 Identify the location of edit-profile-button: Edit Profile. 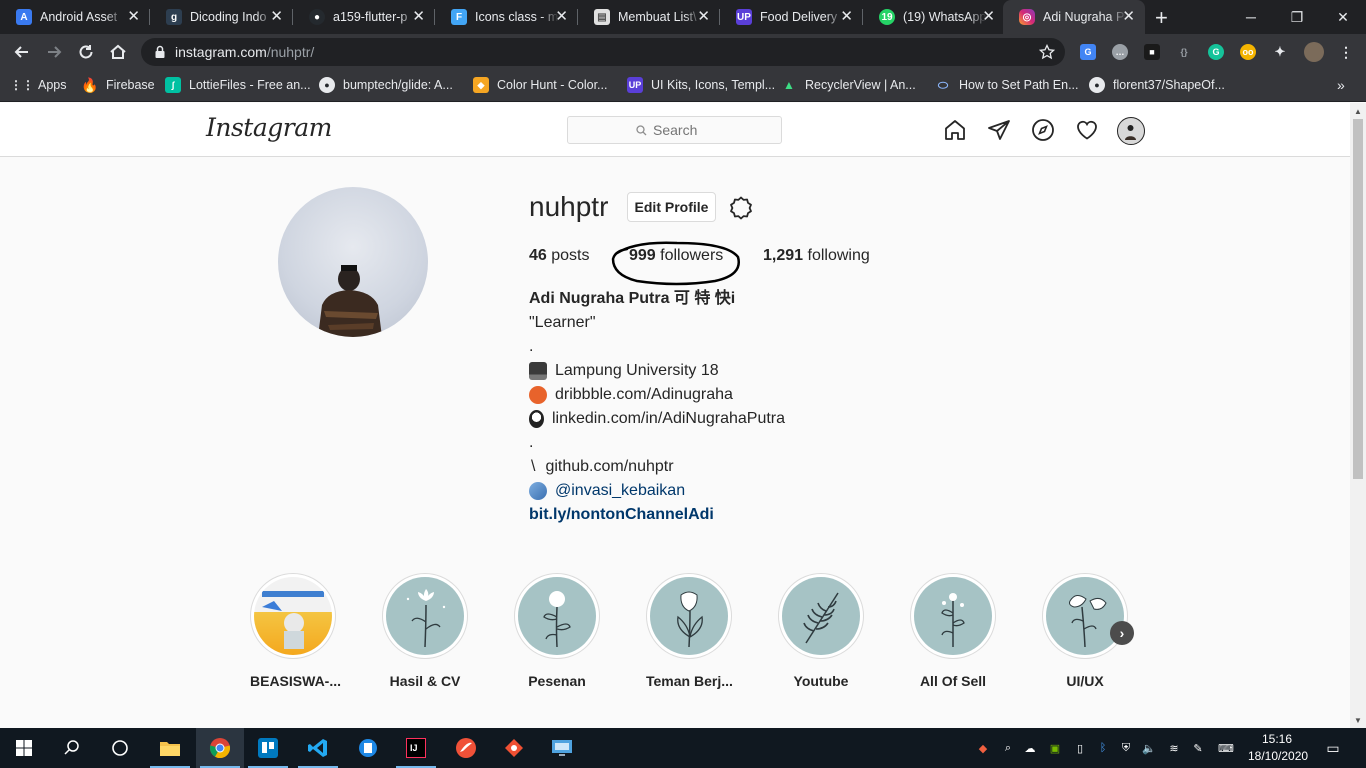
(671, 207).